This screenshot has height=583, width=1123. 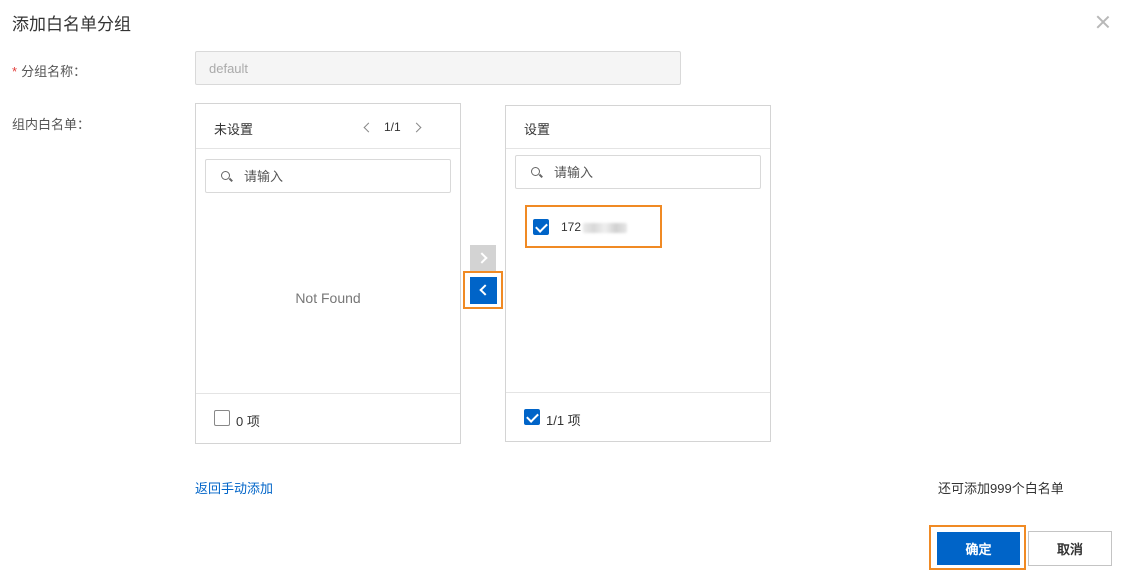 What do you see at coordinates (638, 127) in the screenshot?
I see `set-panel-header: 设置` at bounding box center [638, 127].